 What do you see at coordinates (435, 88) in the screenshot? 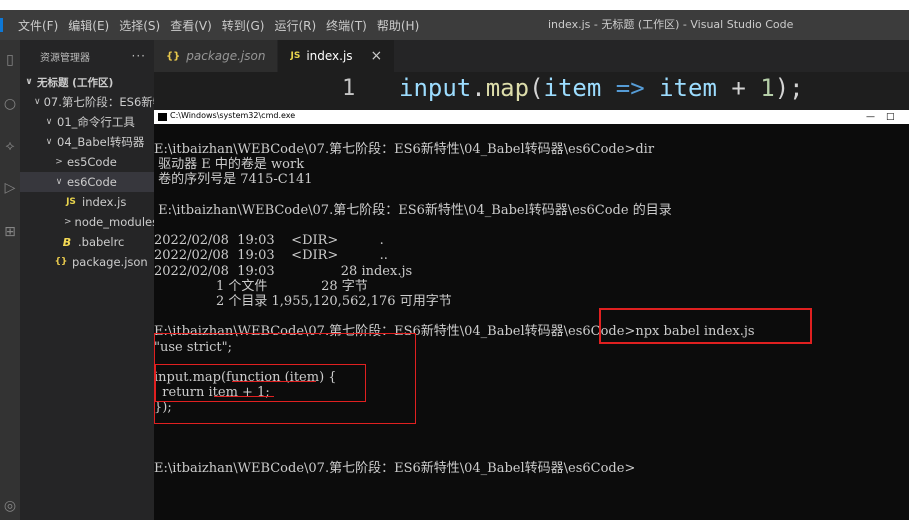
I see `code-token: input` at bounding box center [435, 88].